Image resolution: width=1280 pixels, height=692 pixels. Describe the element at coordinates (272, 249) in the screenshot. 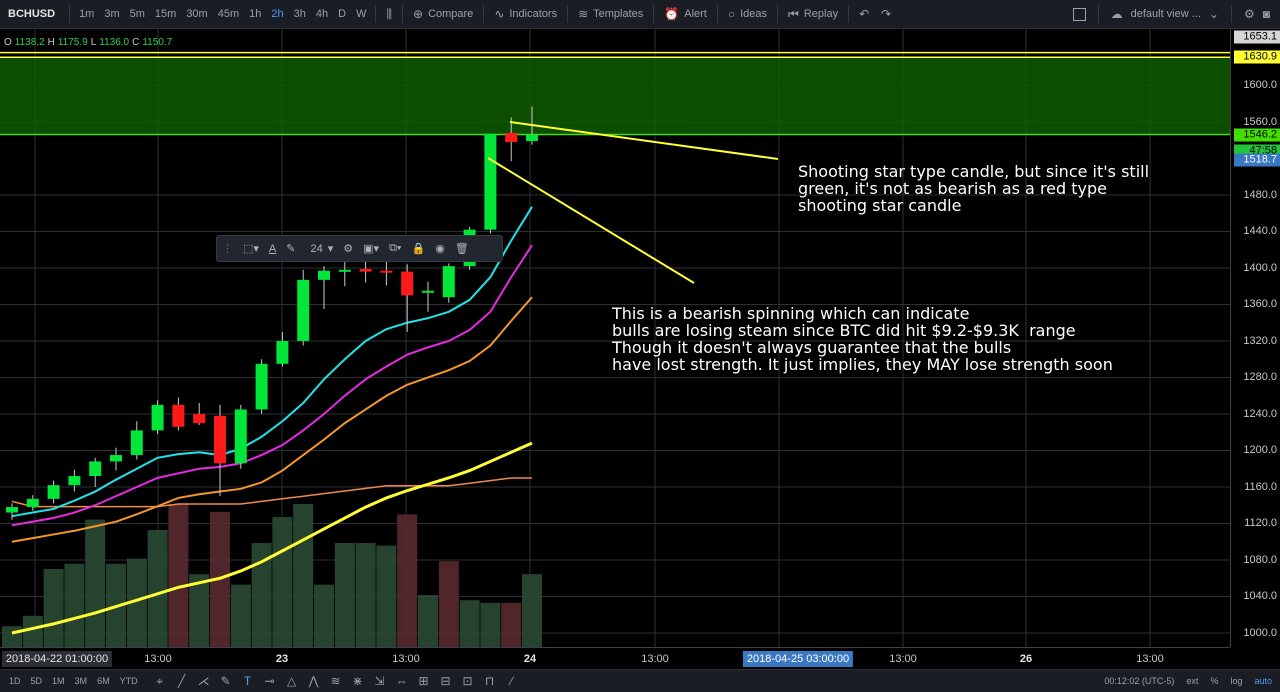

I see `text-color-icon: A` at that location.